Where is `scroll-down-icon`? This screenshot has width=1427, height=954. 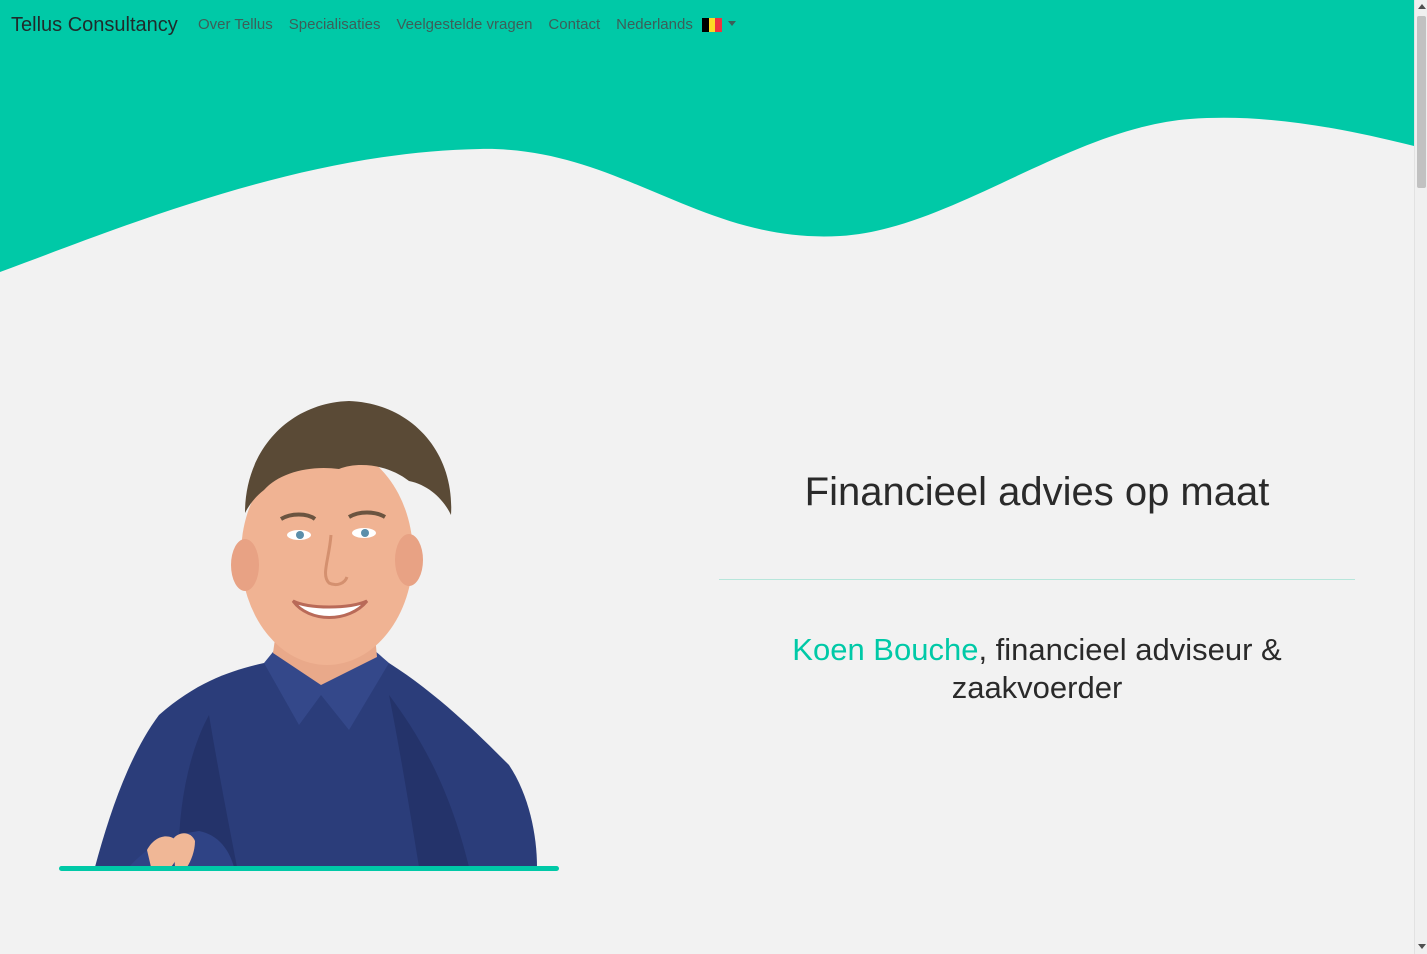
scroll-down-icon is located at coordinates (1422, 946).